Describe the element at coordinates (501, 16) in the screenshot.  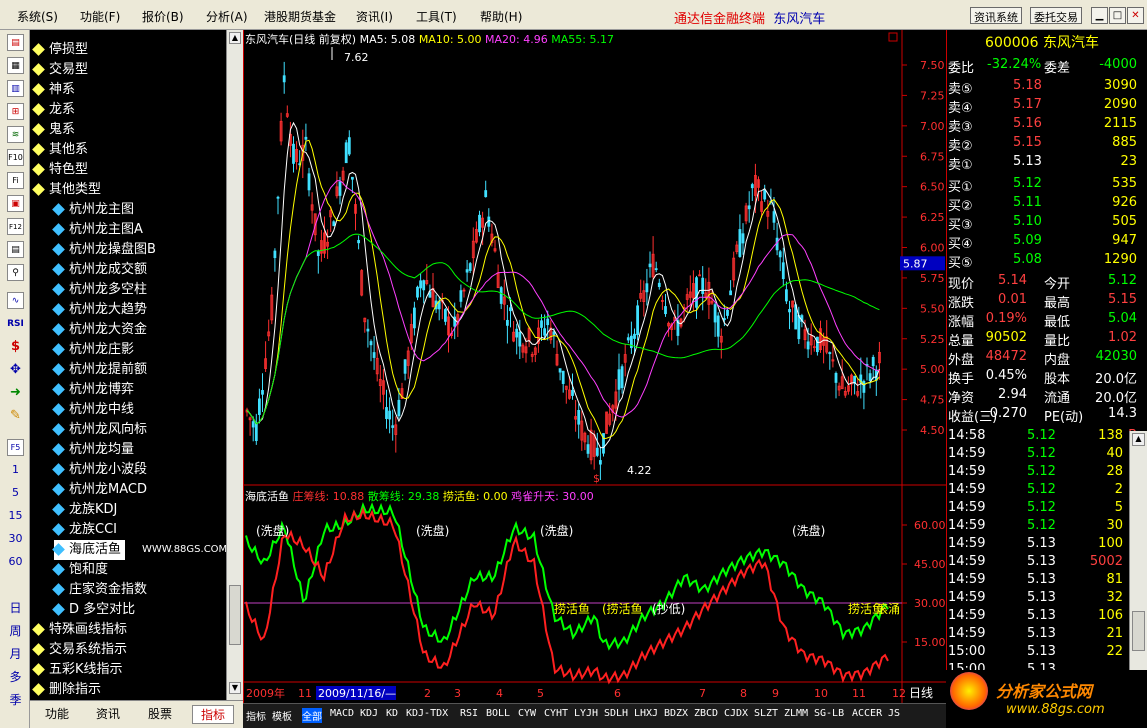
I see `menu-help: 帮助(H)` at that location.